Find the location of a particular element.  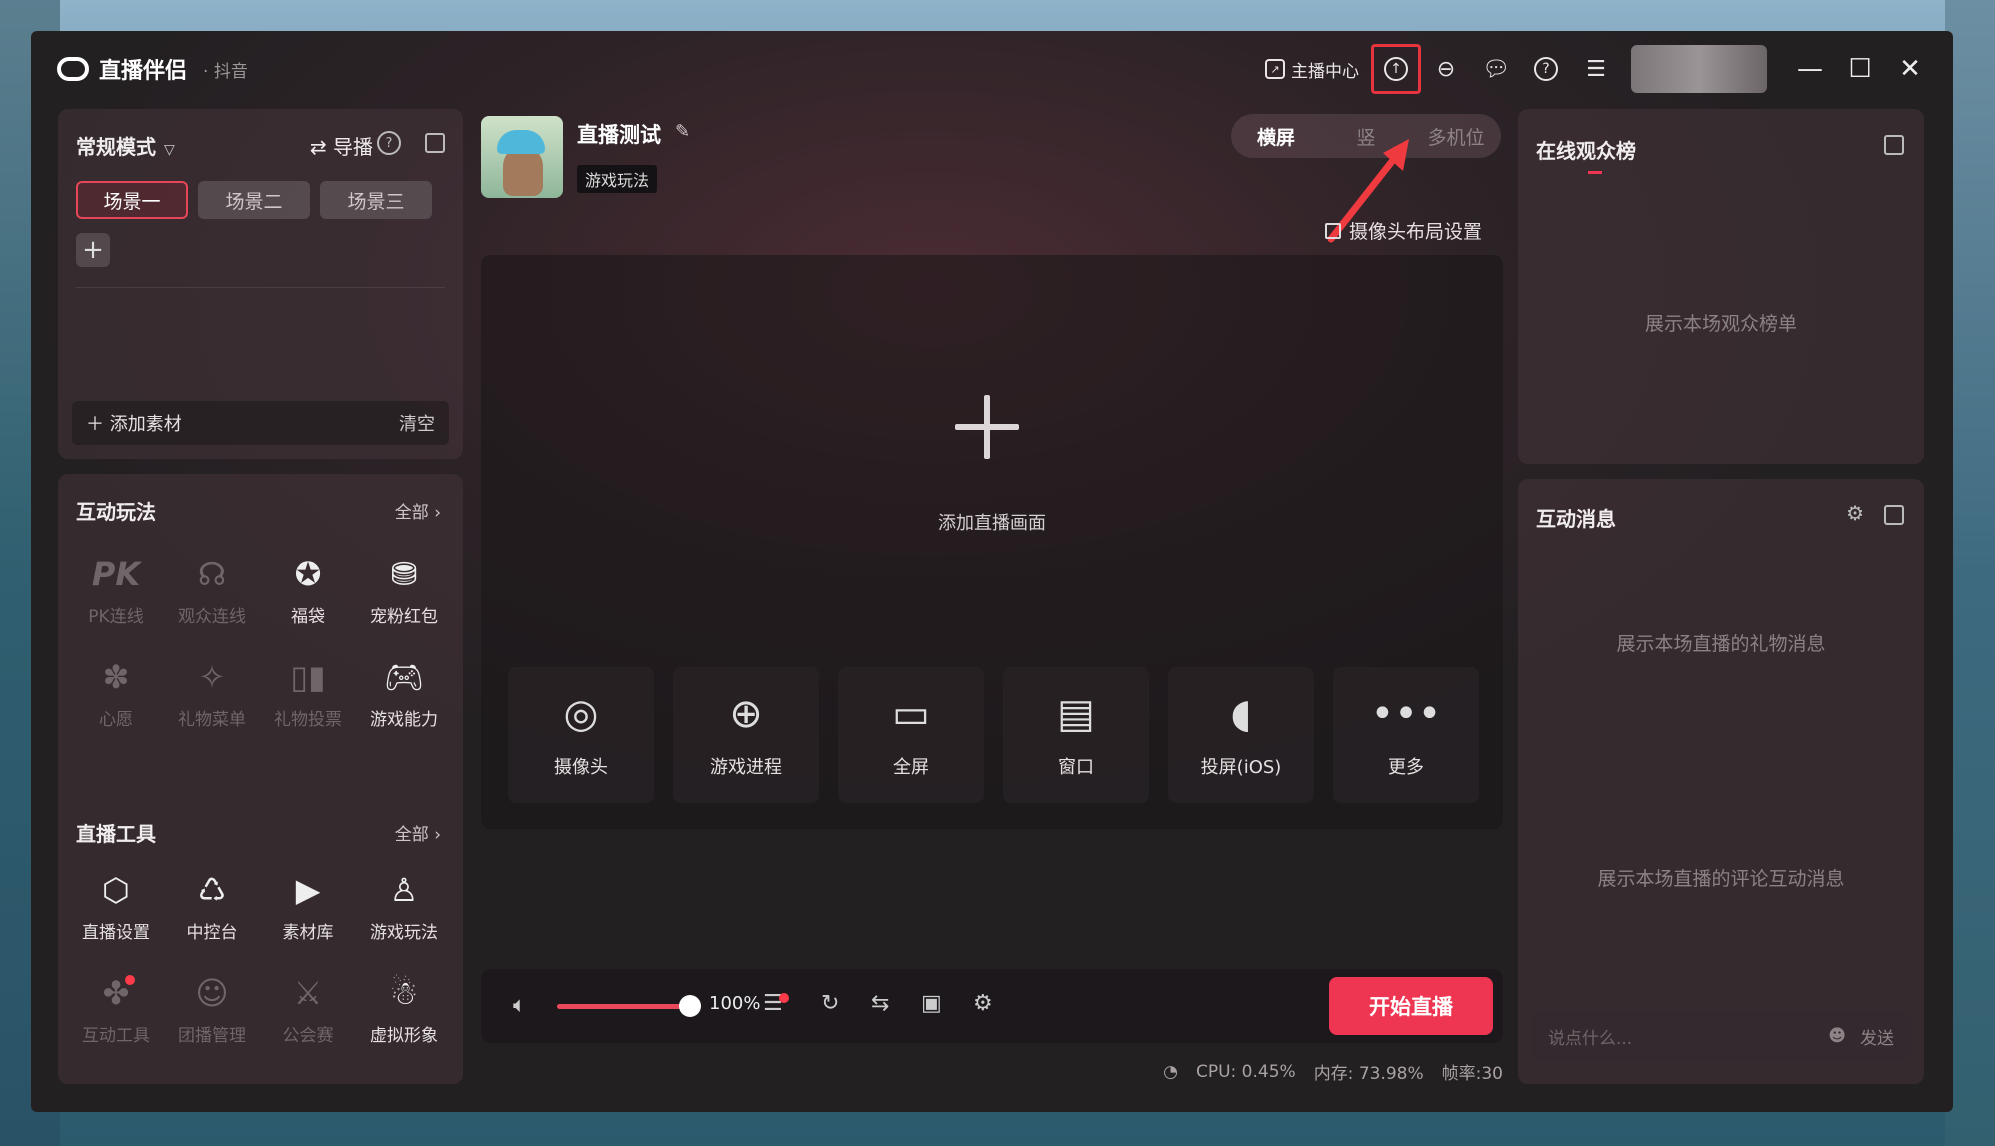

scene-tab-3: 场景三 is located at coordinates (376, 200).